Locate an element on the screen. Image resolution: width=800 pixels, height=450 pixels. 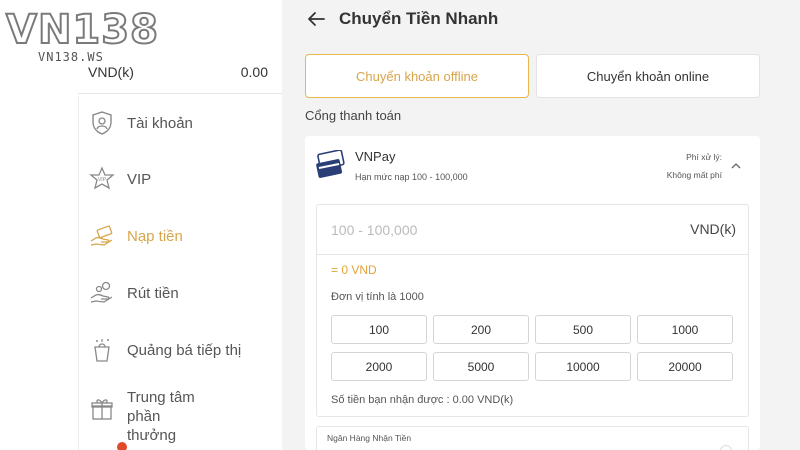
received-amount: Số tiền bạn nhận được : 0.00 VND(k) is located at coordinates (422, 400).